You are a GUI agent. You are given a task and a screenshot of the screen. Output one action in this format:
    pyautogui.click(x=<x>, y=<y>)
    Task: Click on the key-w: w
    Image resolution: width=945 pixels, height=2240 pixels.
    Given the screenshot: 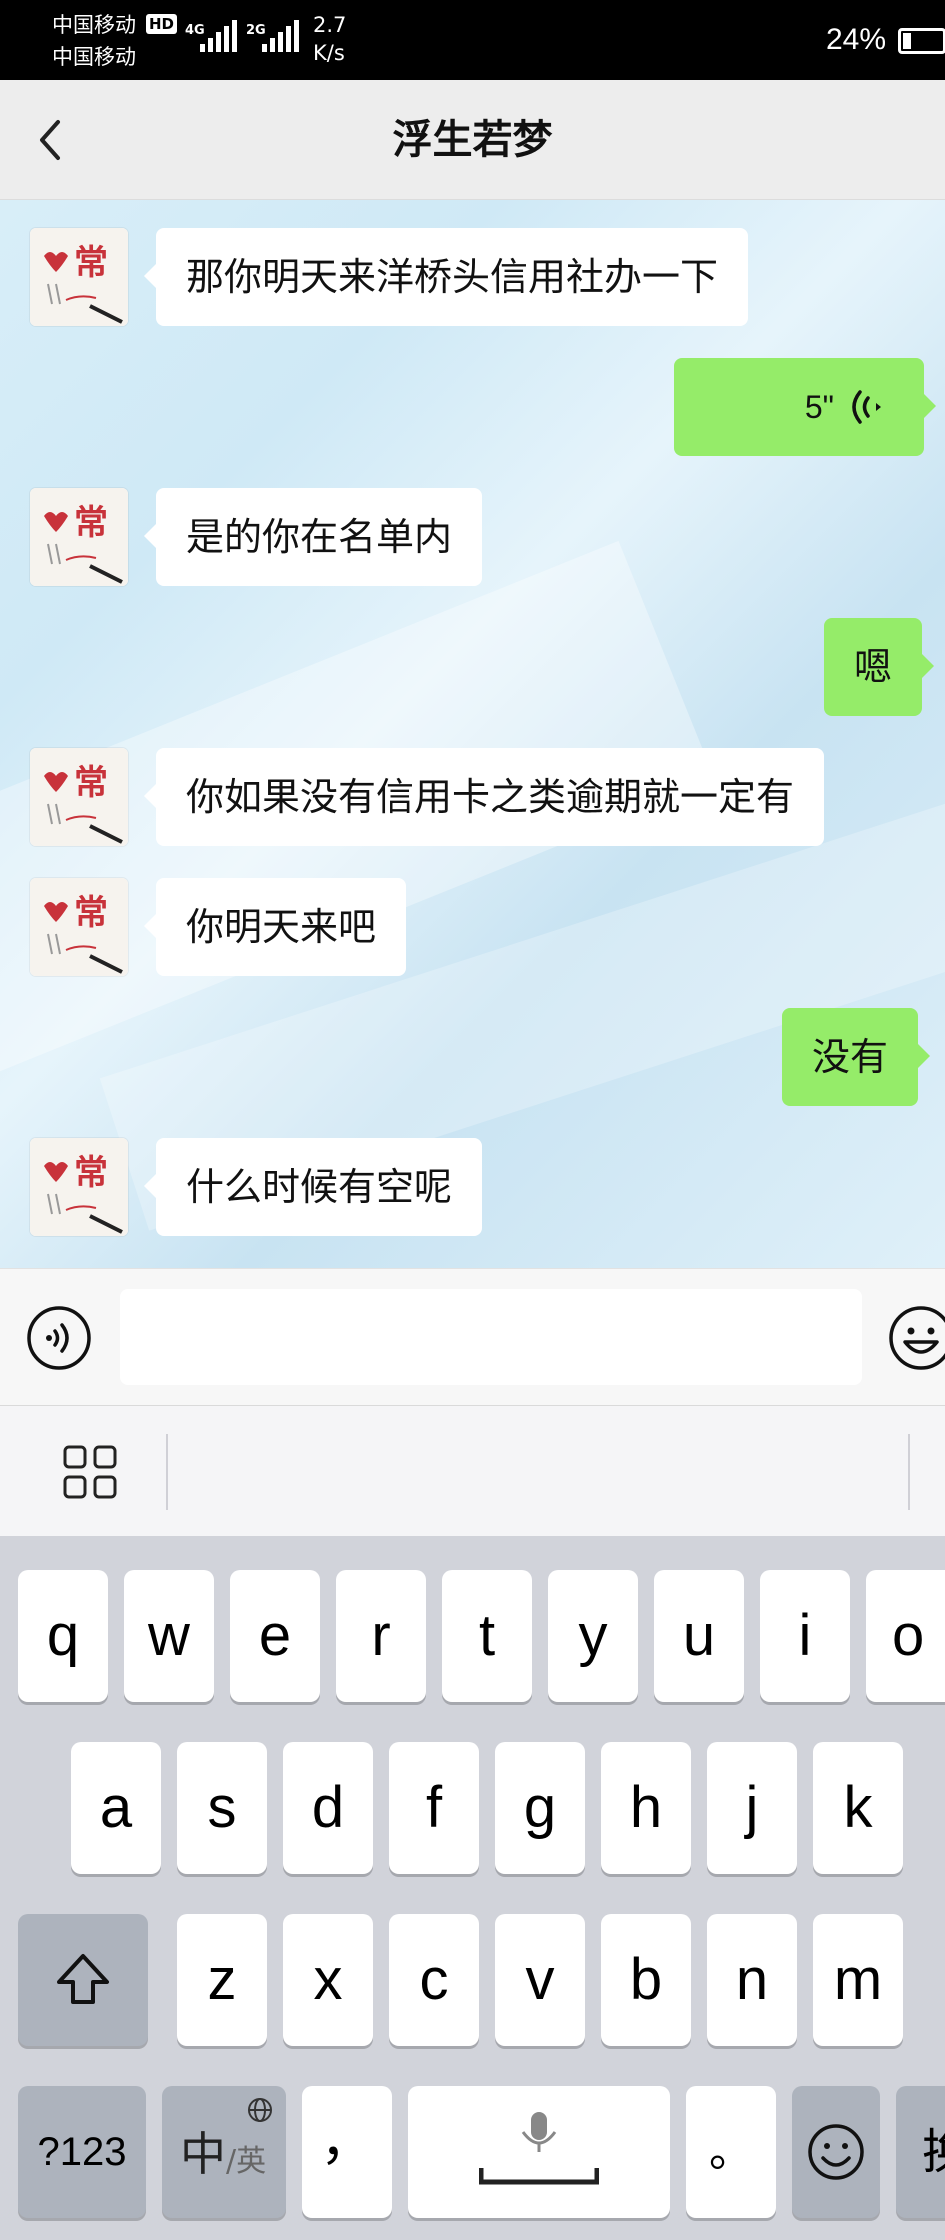 What is the action you would take?
    pyautogui.click(x=169, y=1636)
    